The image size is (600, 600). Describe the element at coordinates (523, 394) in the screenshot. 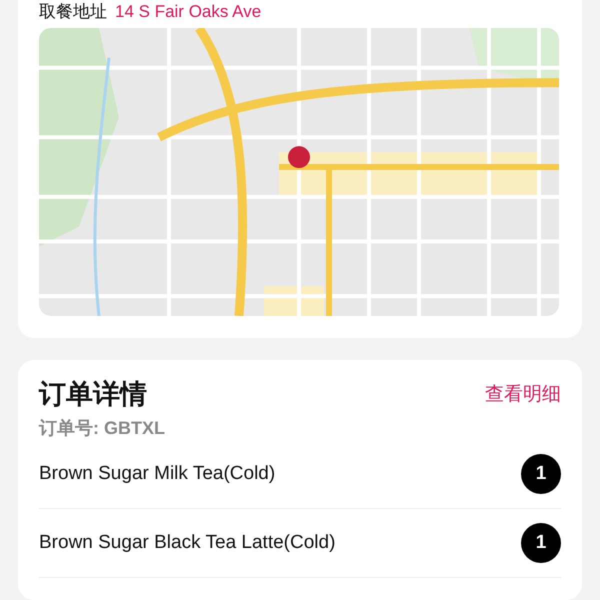

I see `view-details-link: 查看明细` at that location.